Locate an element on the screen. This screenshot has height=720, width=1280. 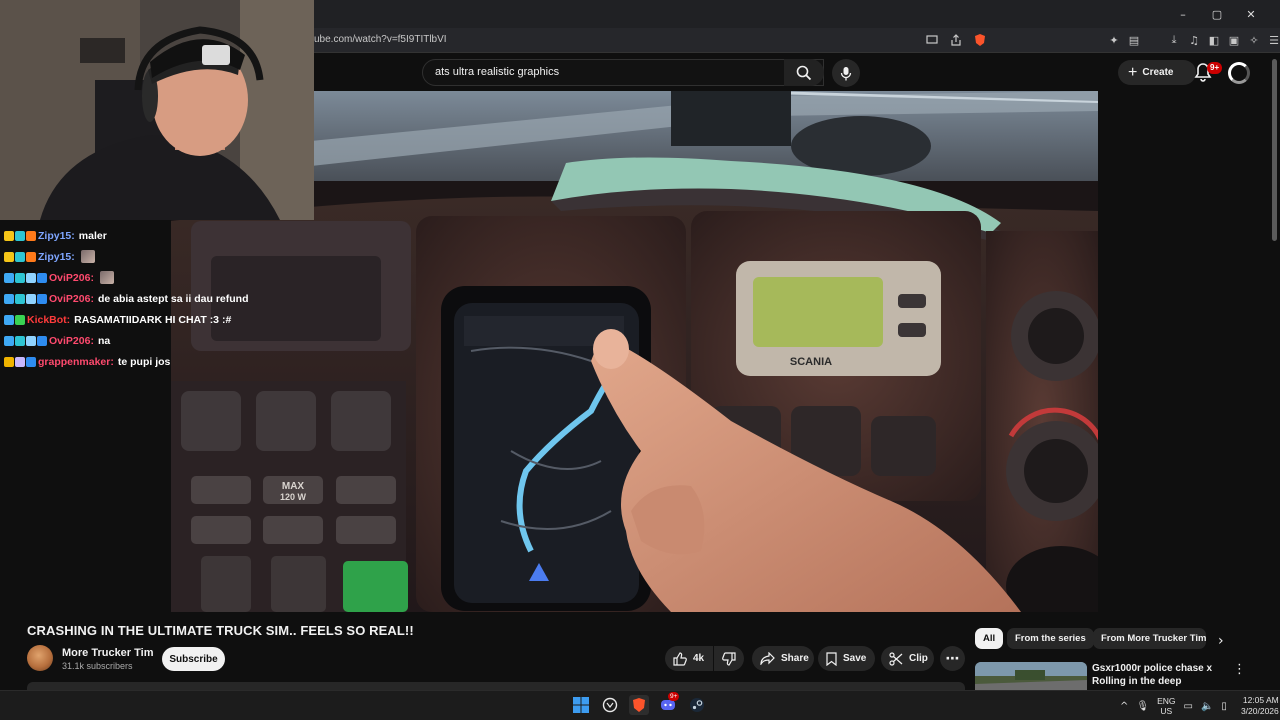
menu-icon: ☰ is located at coordinates (1273, 40).